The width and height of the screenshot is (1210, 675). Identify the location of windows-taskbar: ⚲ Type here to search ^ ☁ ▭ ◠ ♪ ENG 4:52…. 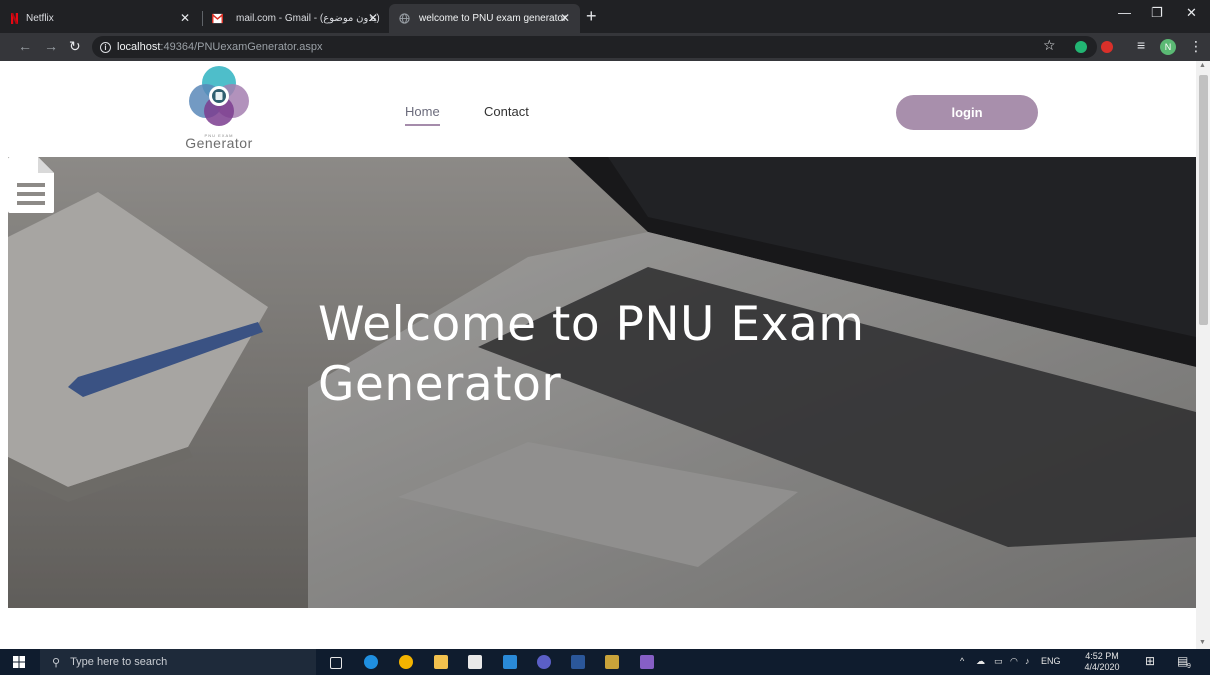
(605, 662).